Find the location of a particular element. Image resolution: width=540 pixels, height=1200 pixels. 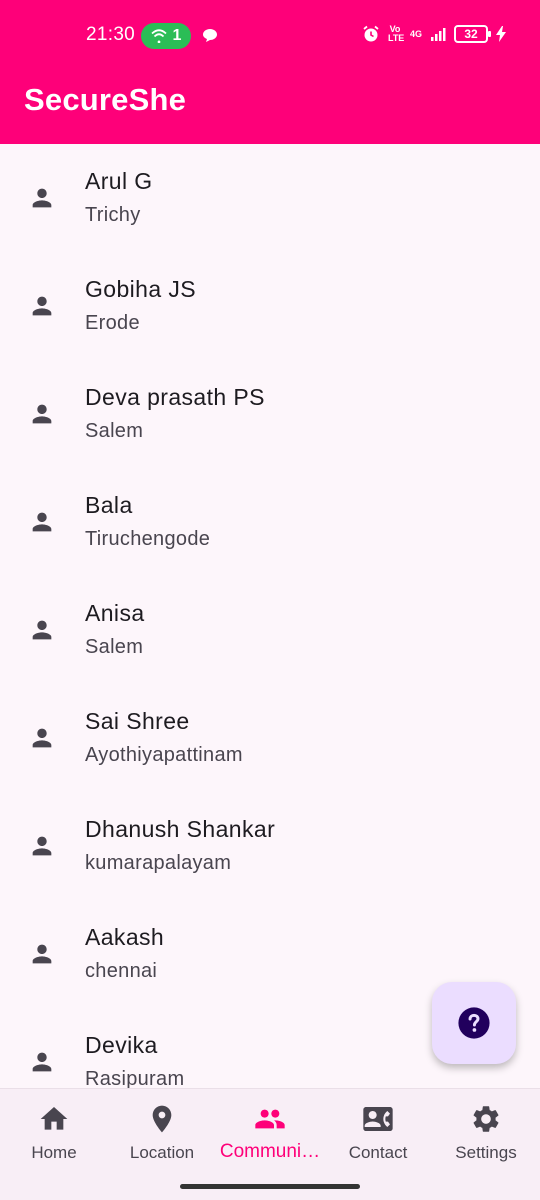

contact-name: Aakash is located at coordinates (125, 937).